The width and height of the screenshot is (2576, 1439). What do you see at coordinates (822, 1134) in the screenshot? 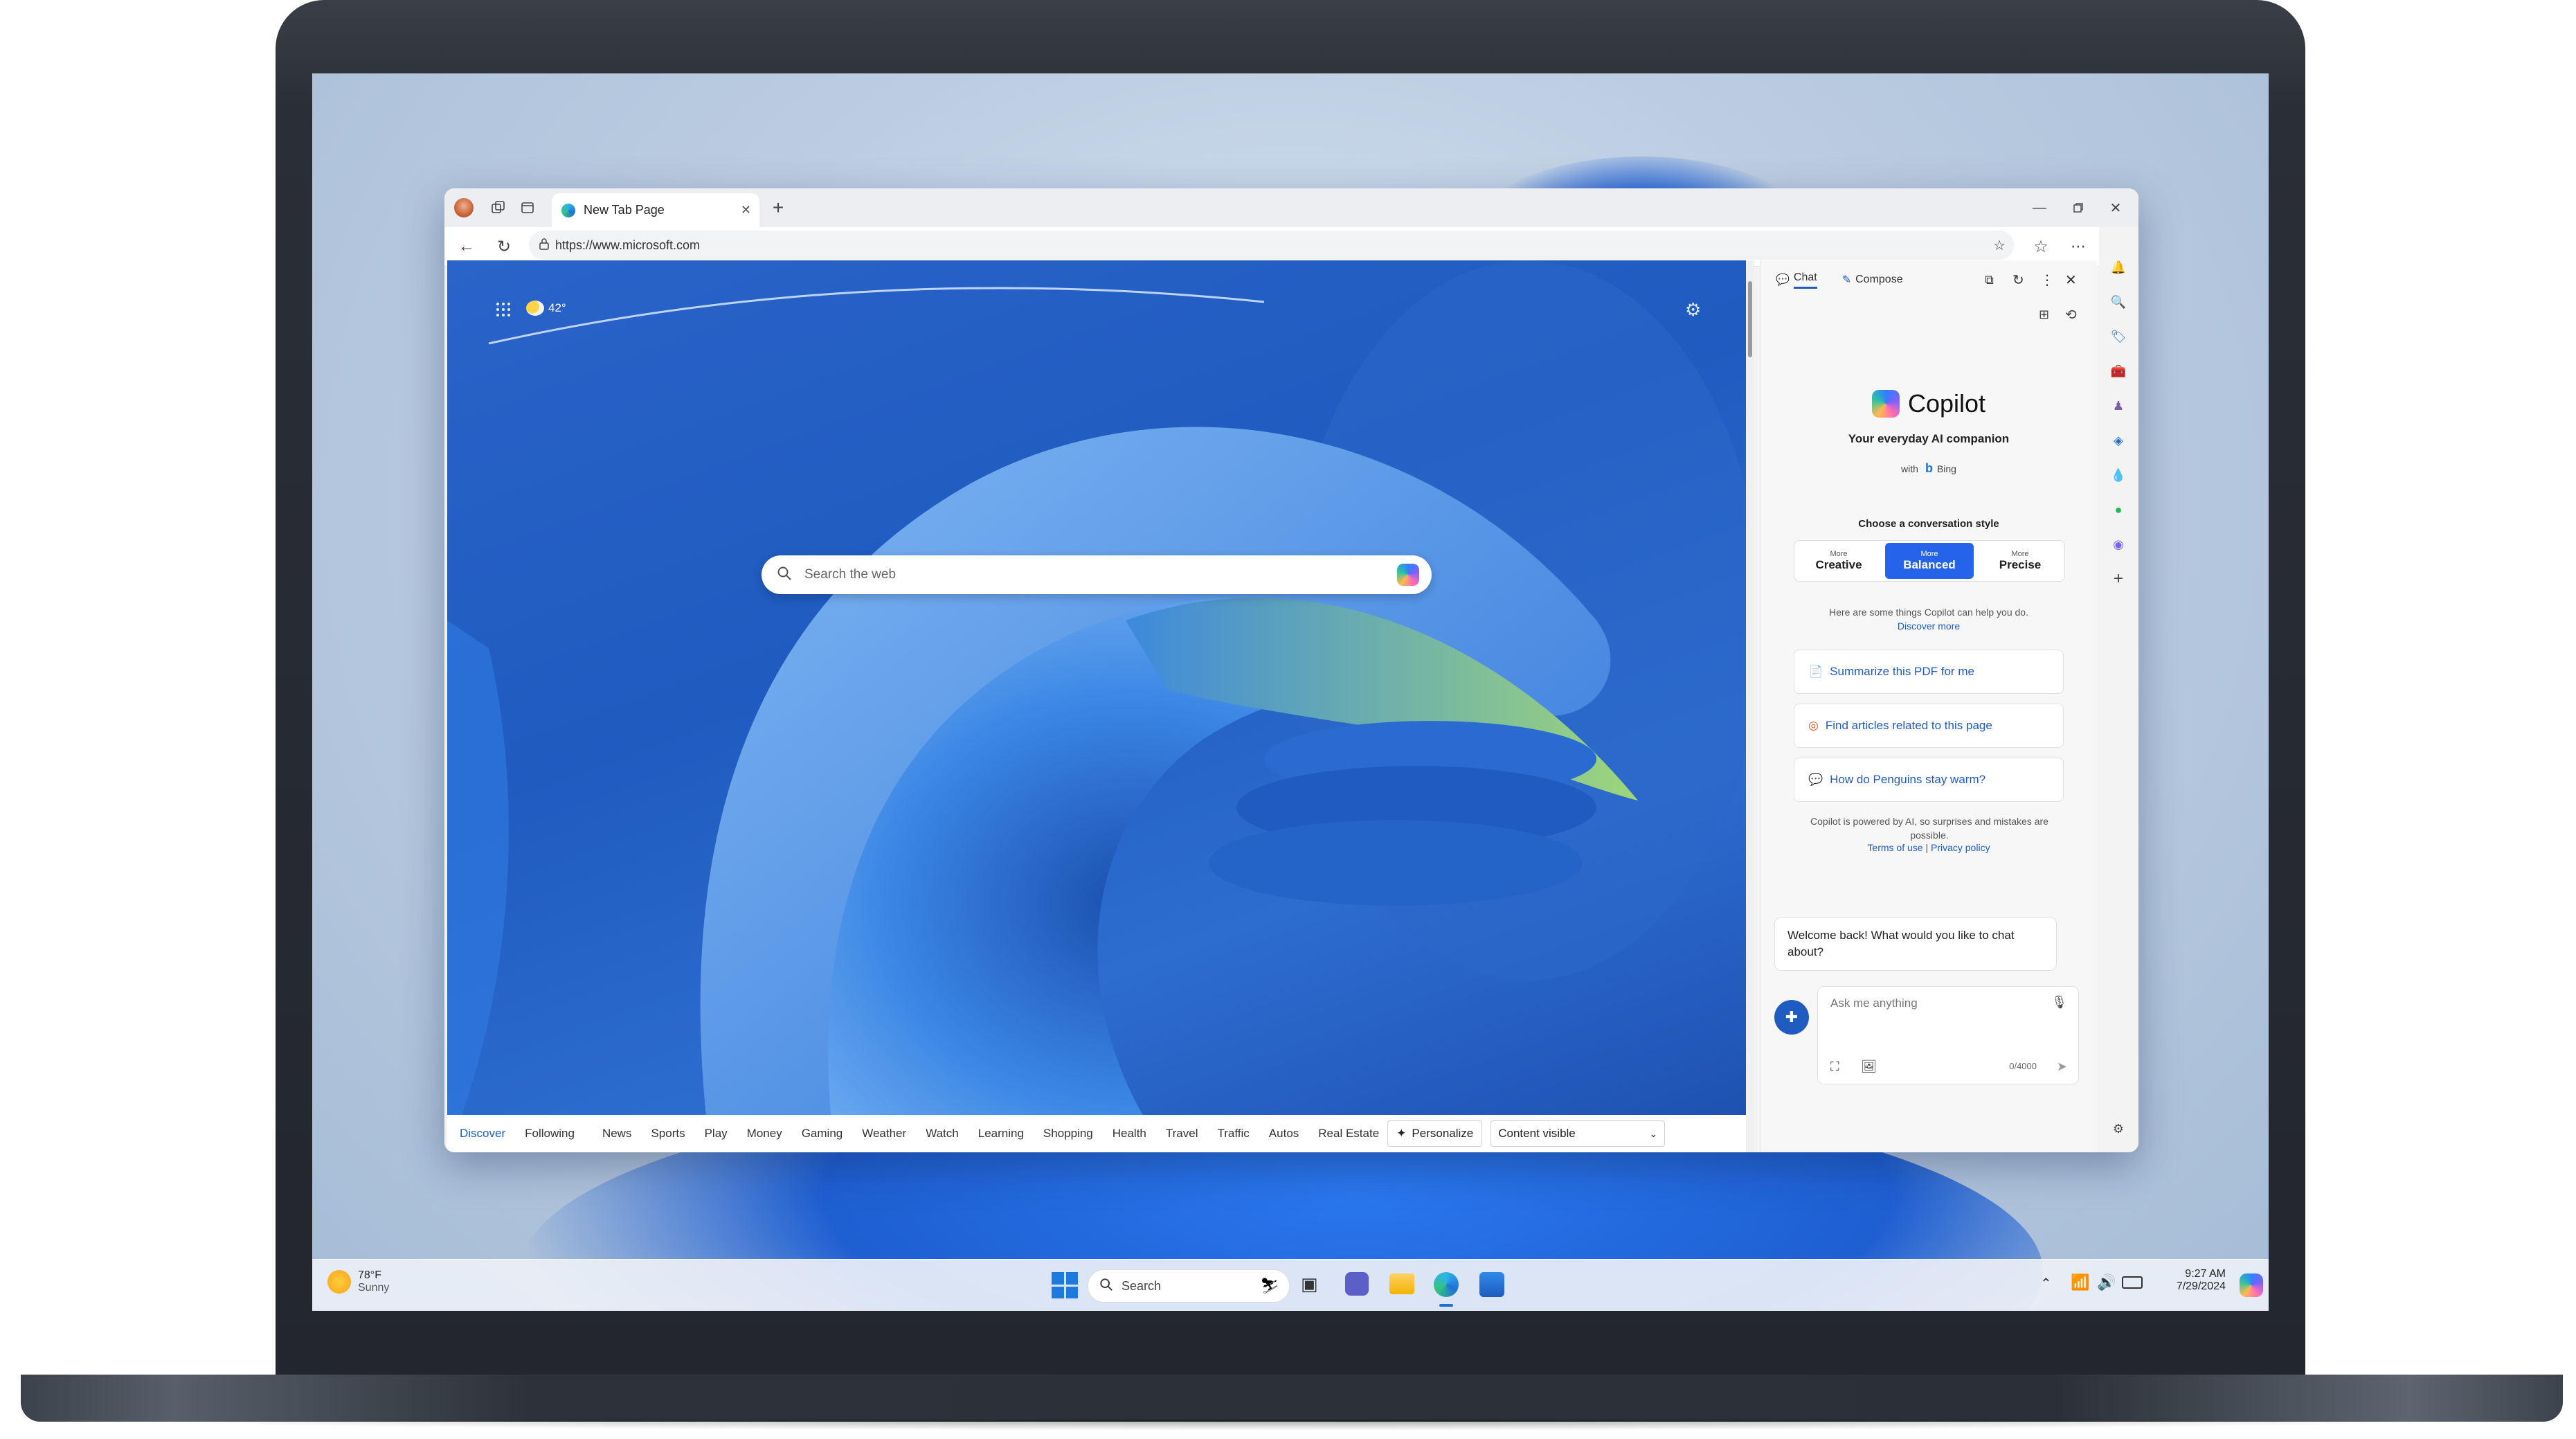
I see `category-gaming: Gaming` at bounding box center [822, 1134].